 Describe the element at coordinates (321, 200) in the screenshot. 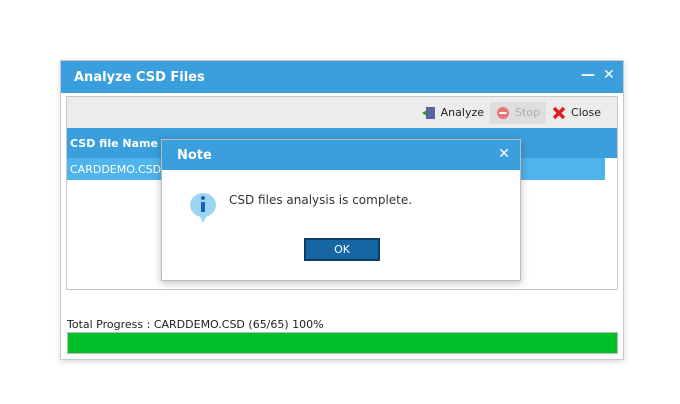

I see `dialog-message: CSD files analysis is complete.` at that location.